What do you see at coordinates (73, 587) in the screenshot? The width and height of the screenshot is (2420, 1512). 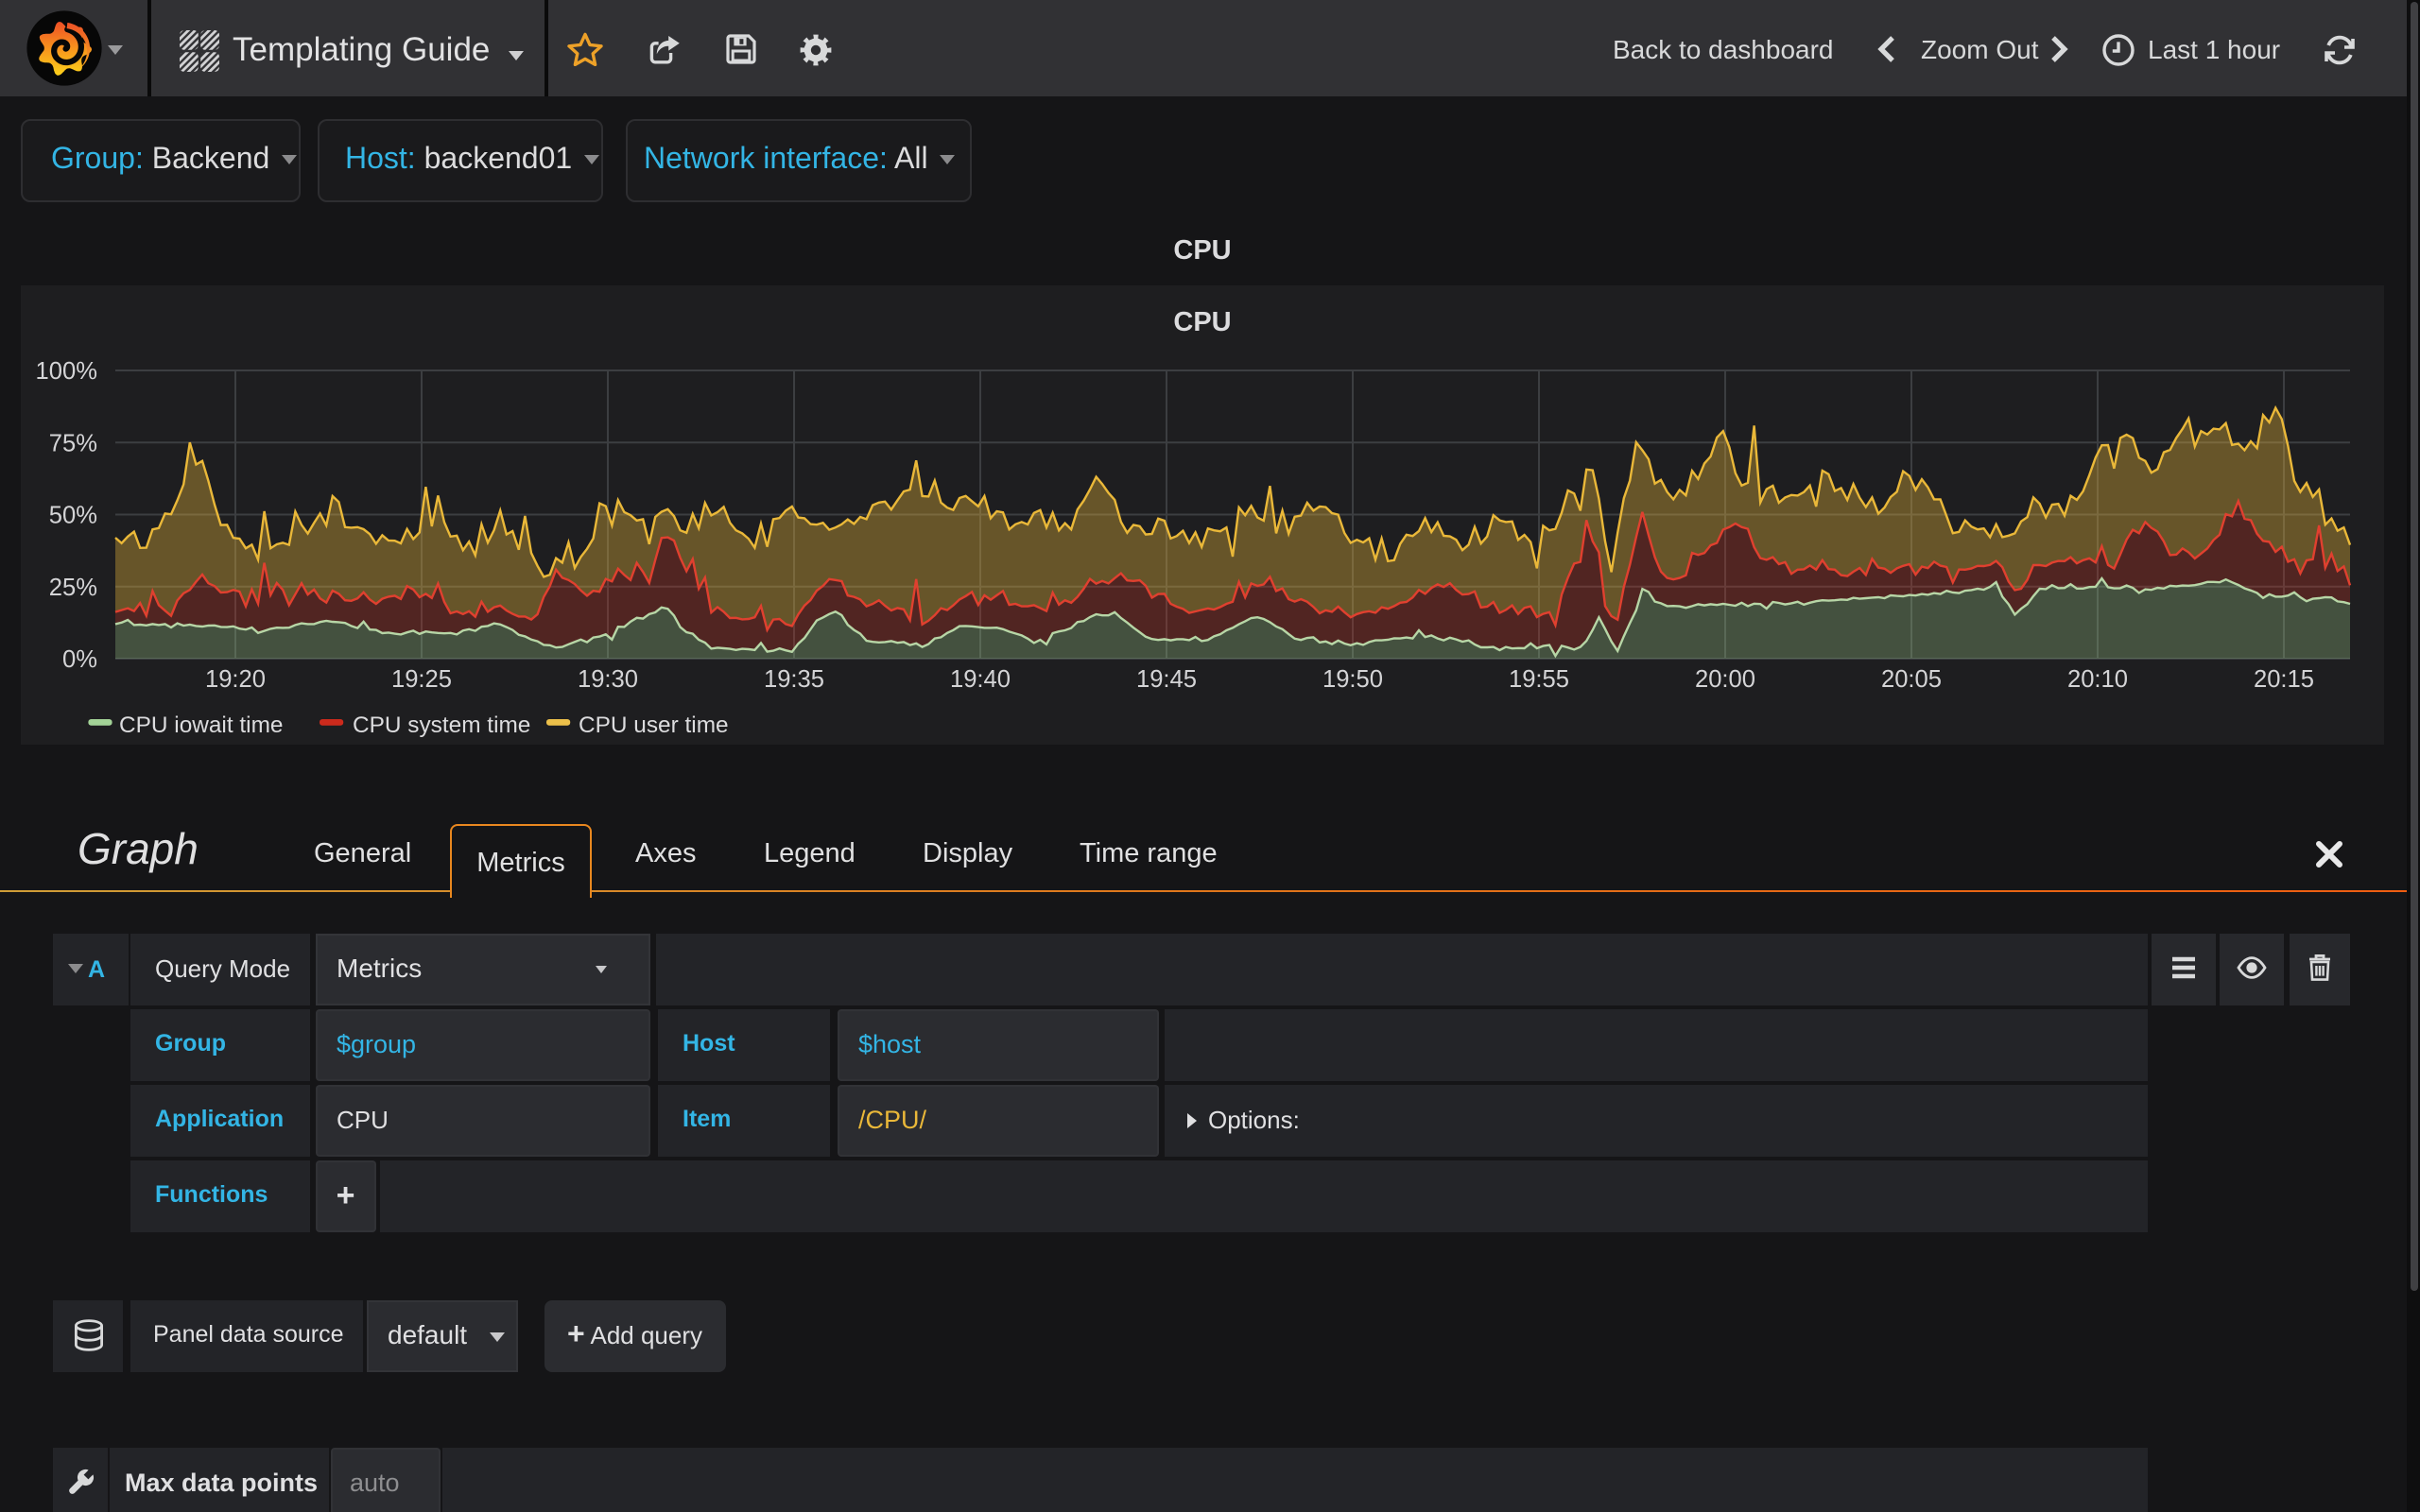 I see `svg-text: 25%` at bounding box center [73, 587].